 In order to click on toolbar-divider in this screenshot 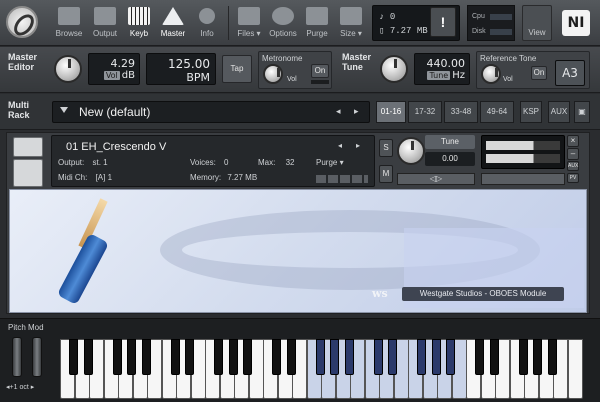, I will do `click(228, 23)`.